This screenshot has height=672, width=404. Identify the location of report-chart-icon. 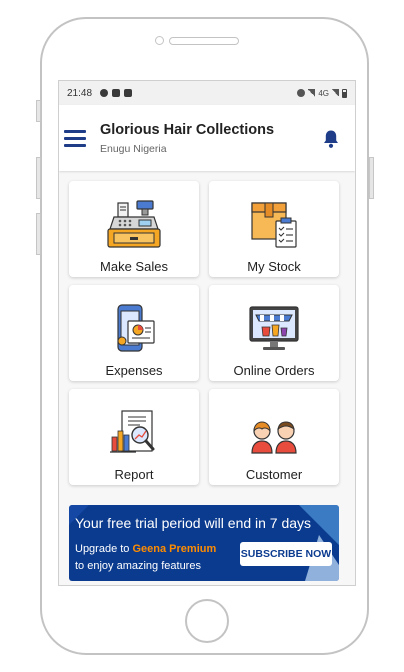
(132, 431).